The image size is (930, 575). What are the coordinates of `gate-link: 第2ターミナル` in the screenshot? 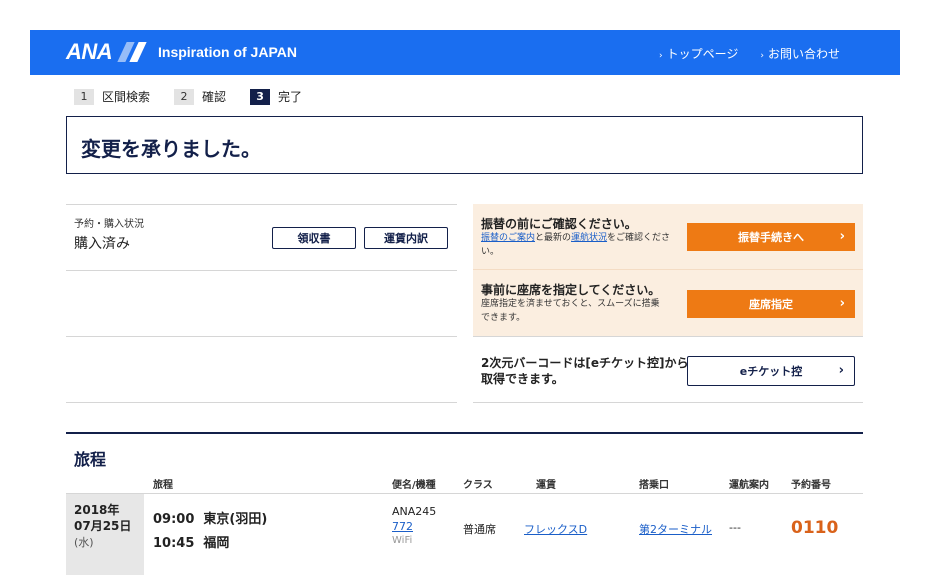 It's located at (675, 529).